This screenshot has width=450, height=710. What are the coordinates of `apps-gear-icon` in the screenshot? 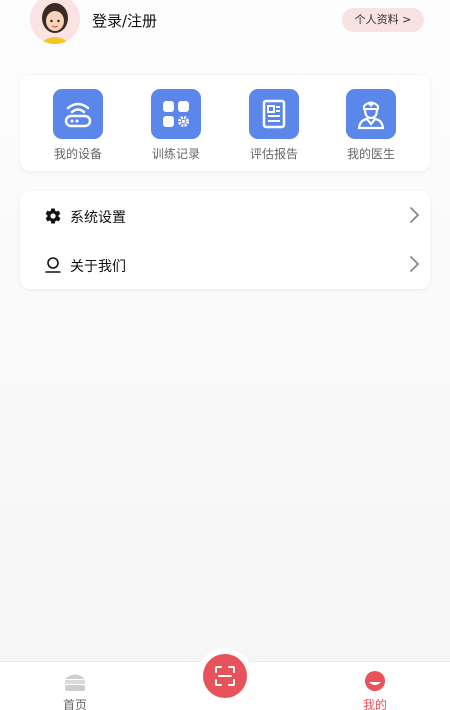 It's located at (176, 114).